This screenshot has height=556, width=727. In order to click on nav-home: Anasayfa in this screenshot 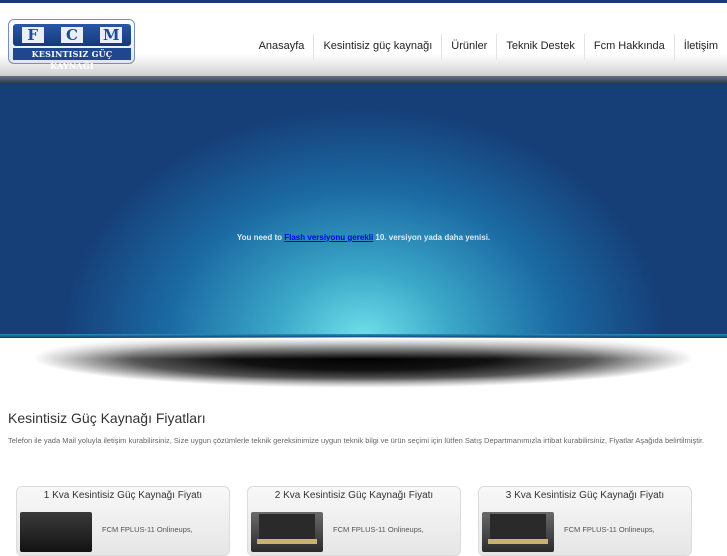, I will do `click(282, 47)`.